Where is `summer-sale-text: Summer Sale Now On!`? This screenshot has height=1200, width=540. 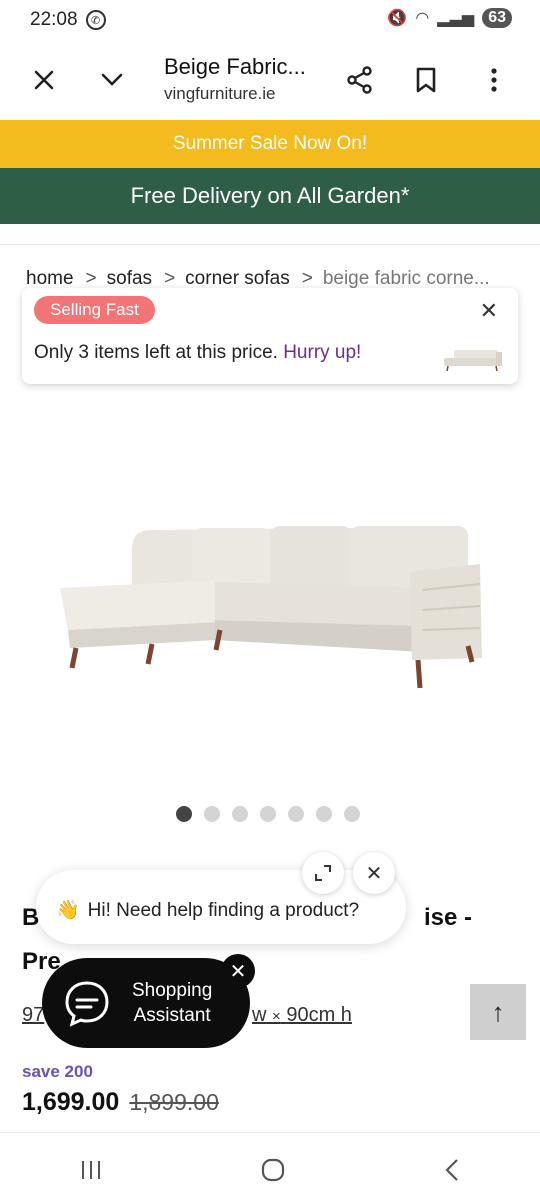
summer-sale-text: Summer Sale Now On! is located at coordinates (270, 143).